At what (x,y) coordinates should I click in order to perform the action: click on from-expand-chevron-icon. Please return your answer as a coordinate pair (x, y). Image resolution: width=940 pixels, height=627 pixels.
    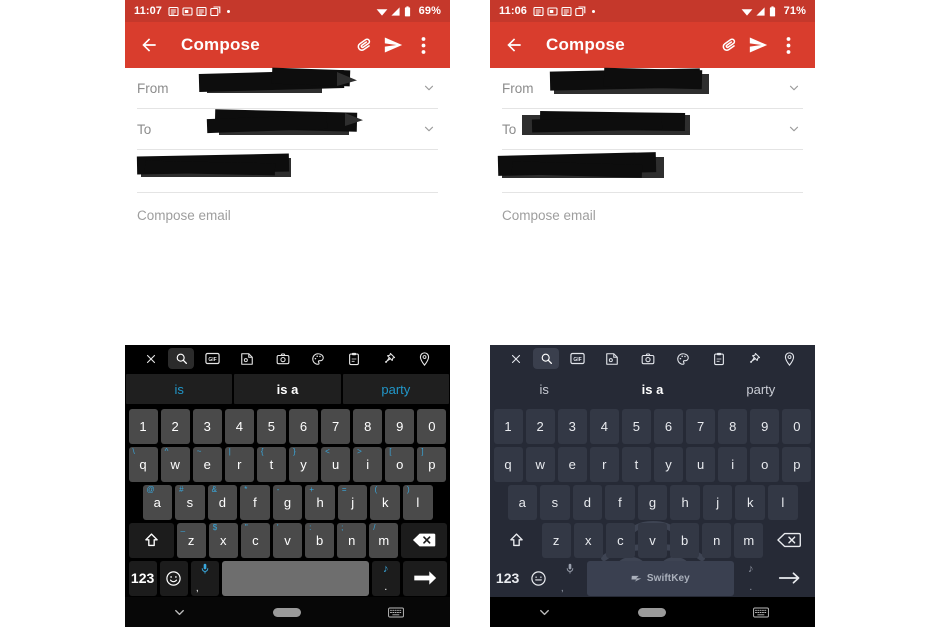
    Looking at the image, I should click on (429, 88).